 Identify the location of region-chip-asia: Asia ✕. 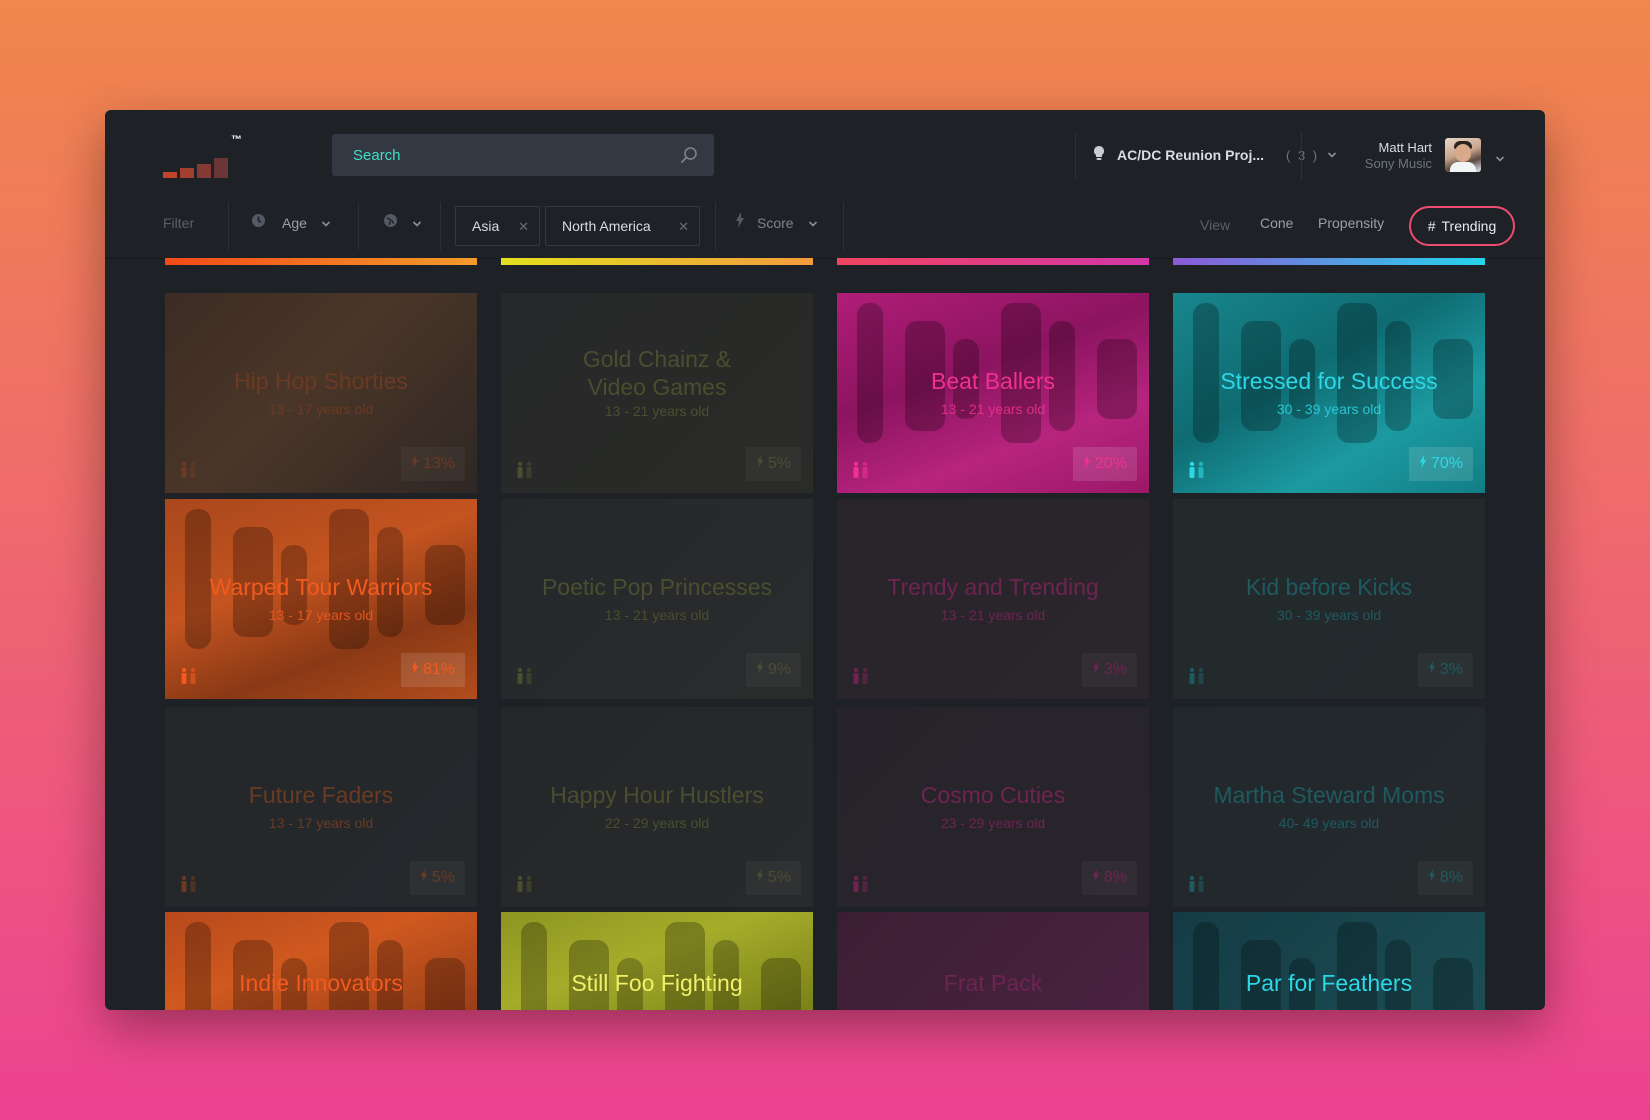
(497, 226).